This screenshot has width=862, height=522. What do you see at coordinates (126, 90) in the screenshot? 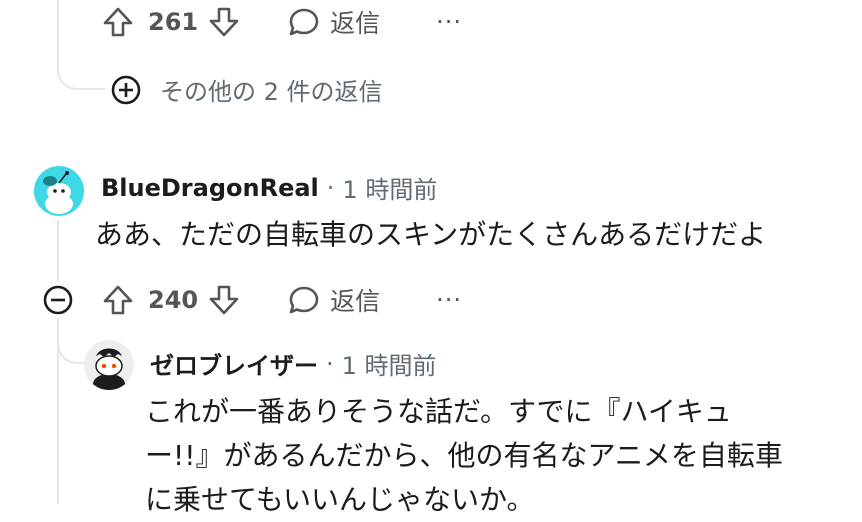
I see `expand-plus-icon` at bounding box center [126, 90].